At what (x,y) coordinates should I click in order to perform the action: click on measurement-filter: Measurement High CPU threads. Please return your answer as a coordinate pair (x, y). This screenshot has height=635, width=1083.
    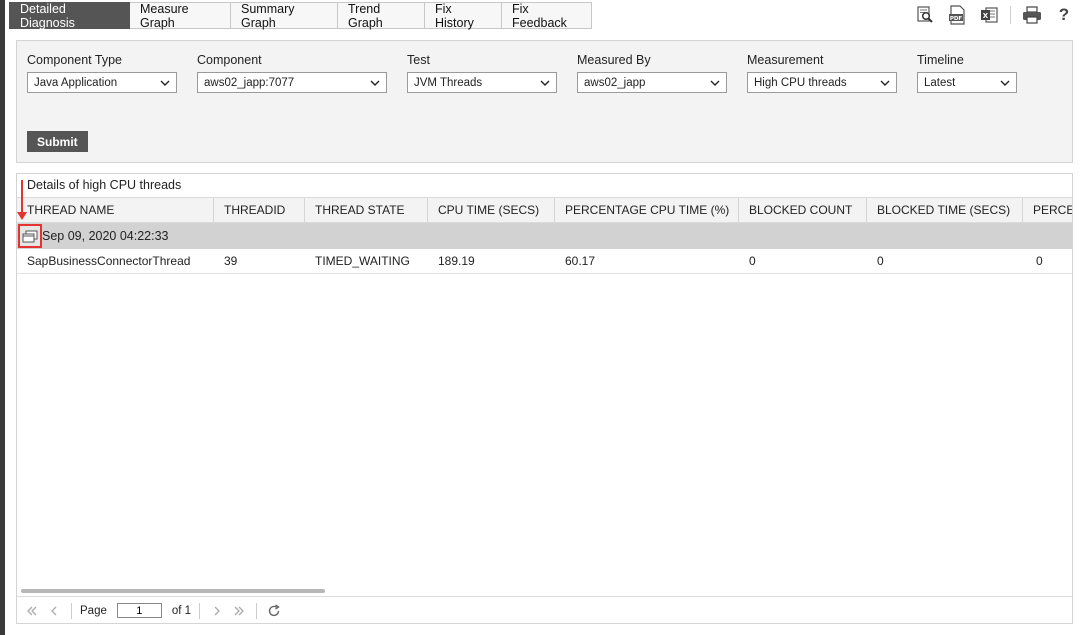
    Looking at the image, I should click on (822, 72).